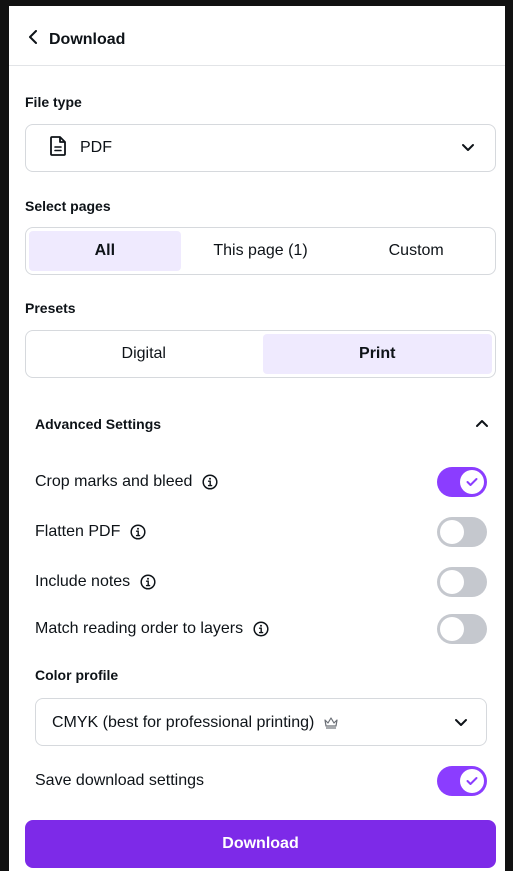 The image size is (513, 871). I want to click on option-row-include-notes: Include notes, so click(261, 582).